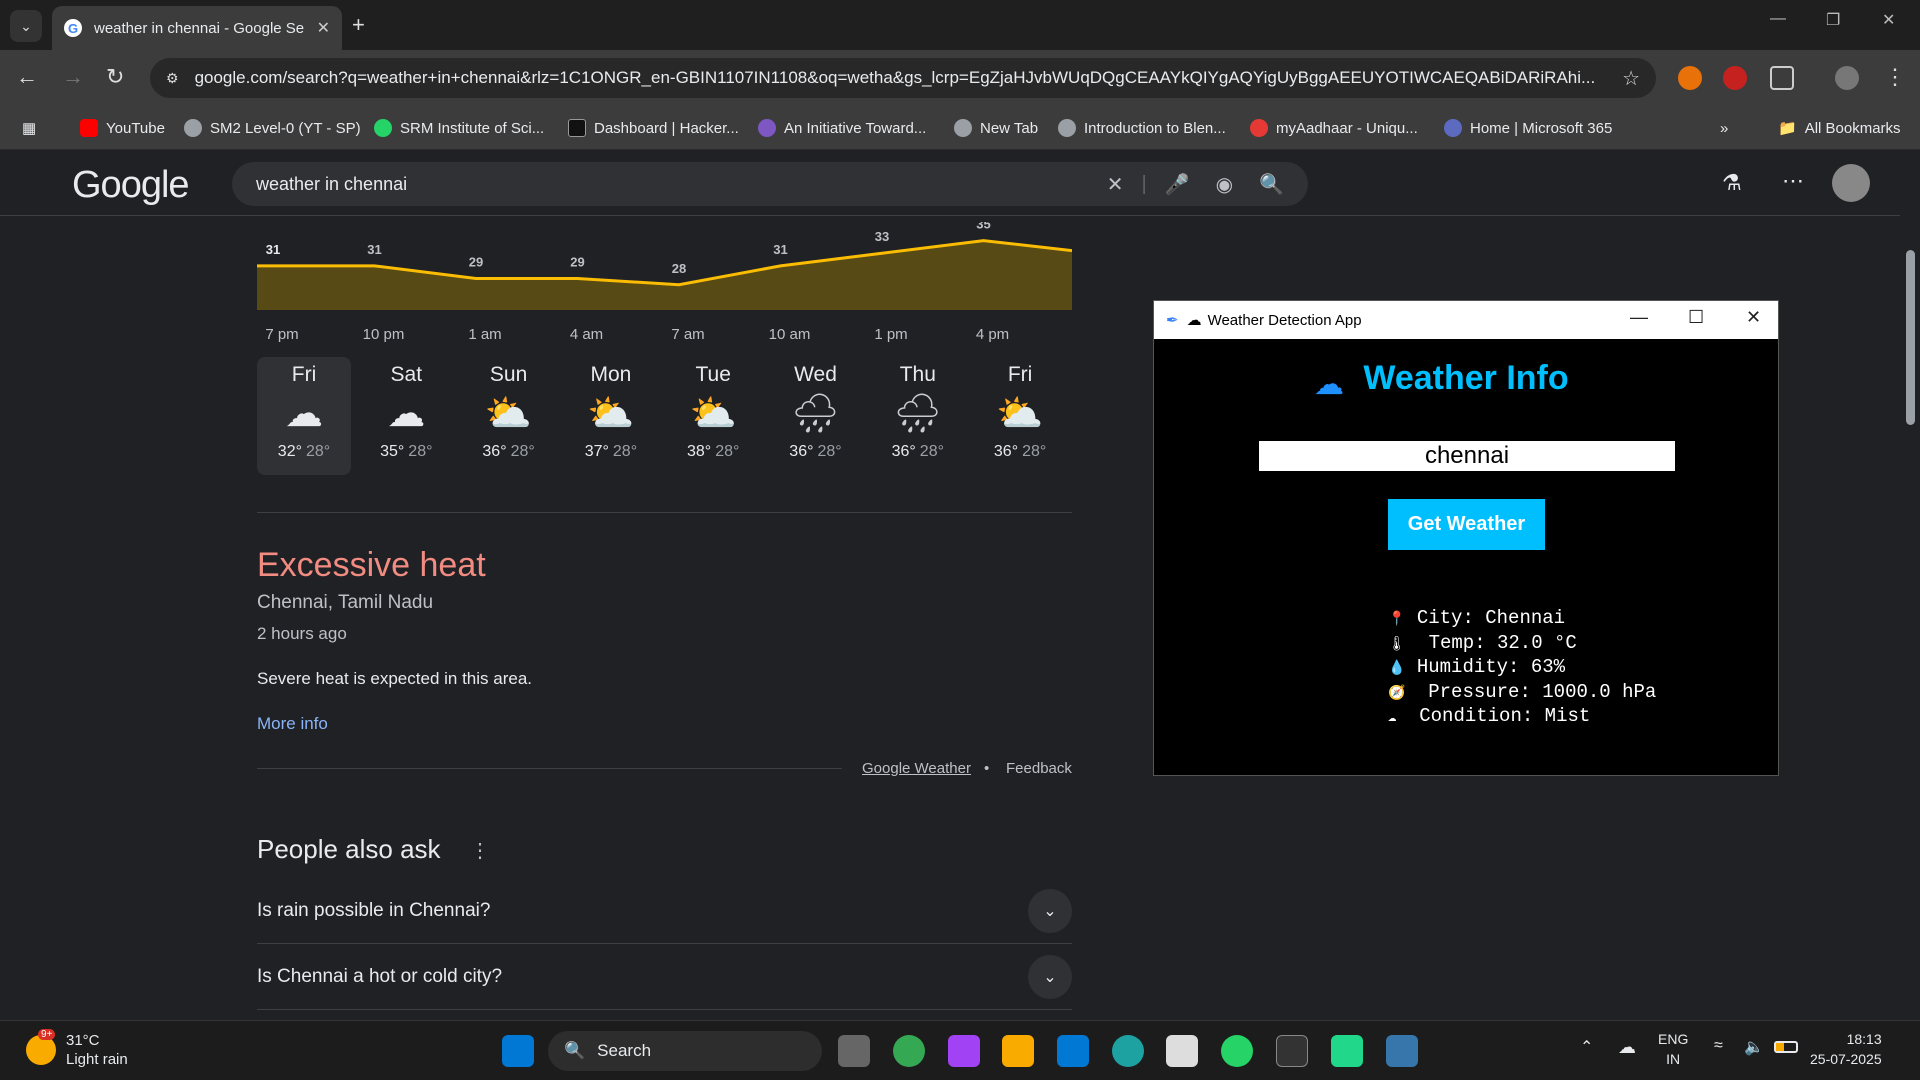 The height and width of the screenshot is (1080, 1920). Describe the element at coordinates (816, 416) in the screenshot. I see `forecast-day: Wed 🌧 36° 28°` at that location.